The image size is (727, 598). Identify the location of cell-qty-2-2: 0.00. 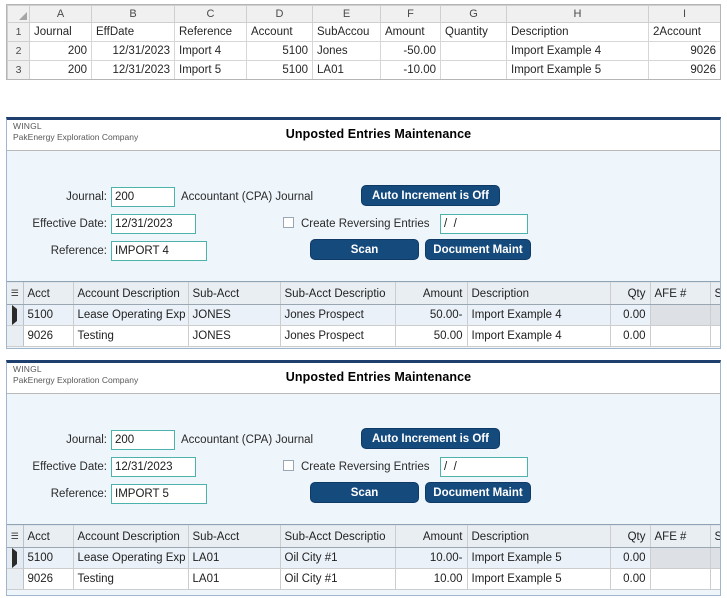
(630, 579).